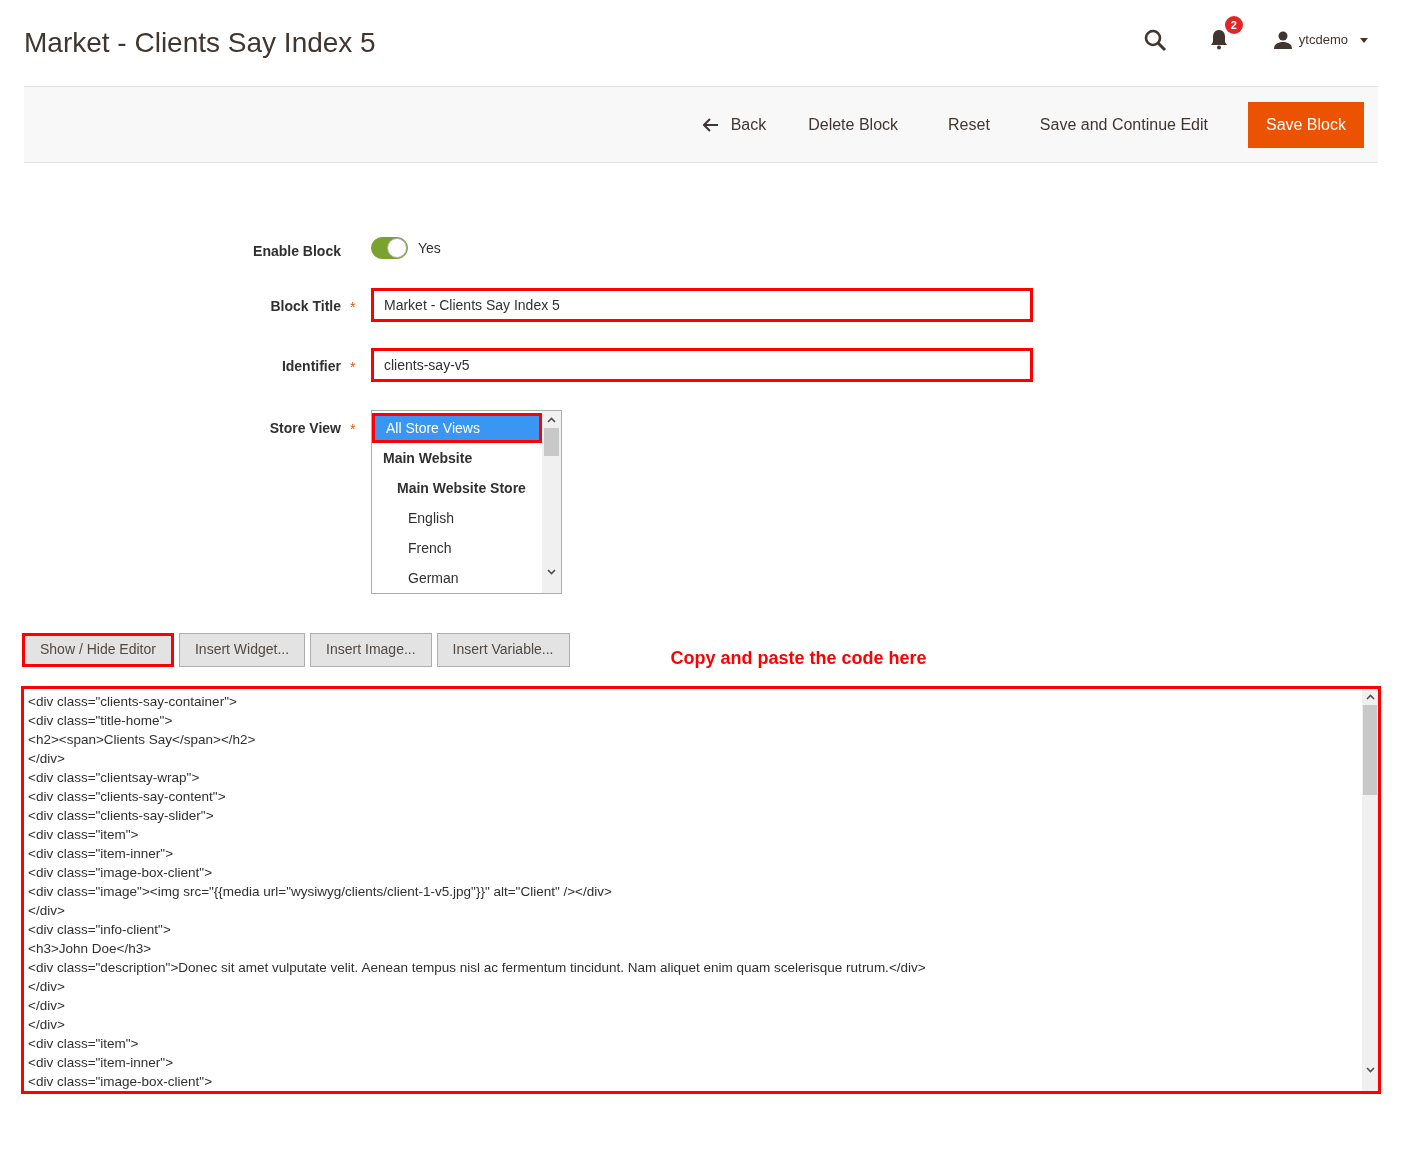 The width and height of the screenshot is (1402, 1152). Describe the element at coordinates (457, 488) in the screenshot. I see `store-view-option: Main Website Store` at that location.